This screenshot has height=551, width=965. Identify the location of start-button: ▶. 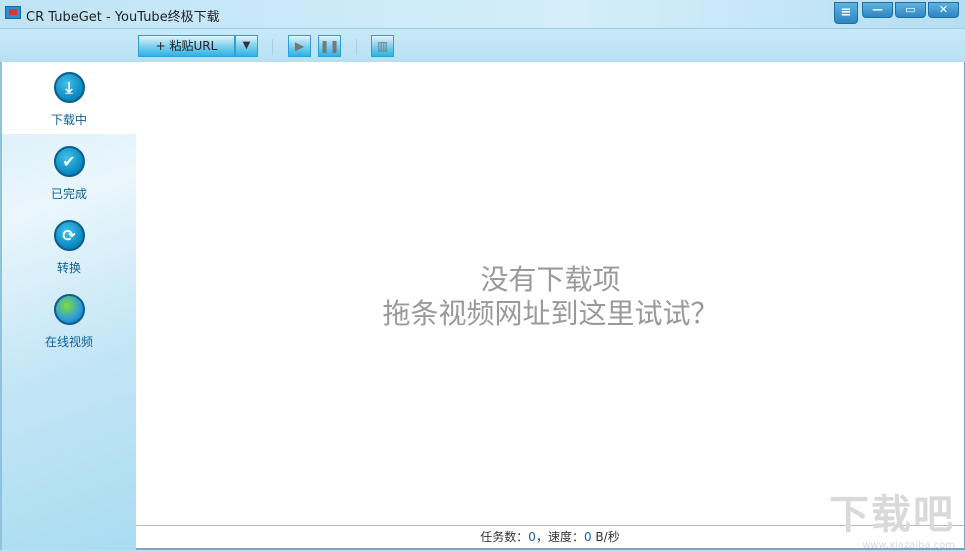
(299, 46).